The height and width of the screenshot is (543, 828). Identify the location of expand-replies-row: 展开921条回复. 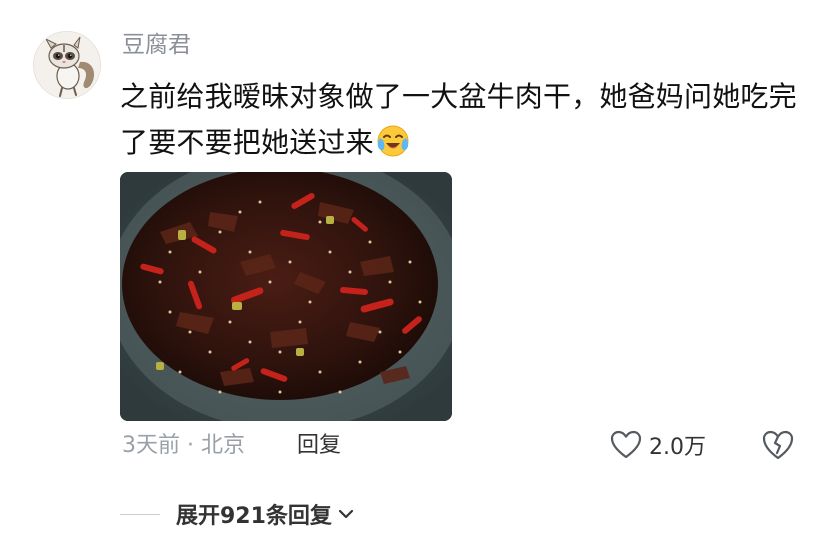
(238, 514).